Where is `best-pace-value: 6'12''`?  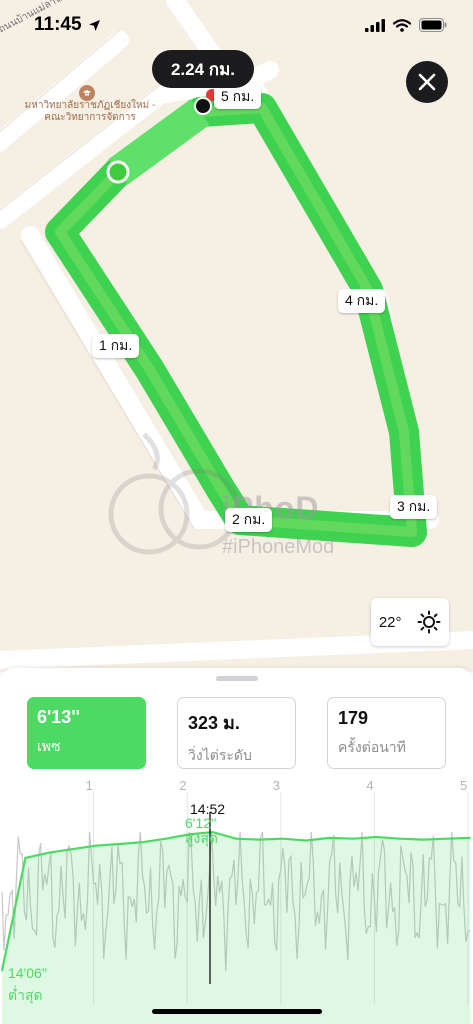 best-pace-value: 6'12'' is located at coordinates (200, 823).